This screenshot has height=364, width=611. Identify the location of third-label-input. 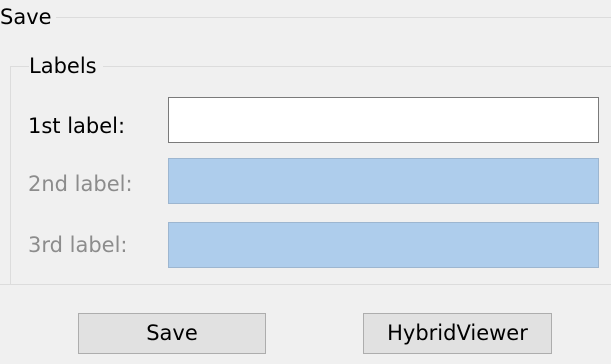
(383, 245).